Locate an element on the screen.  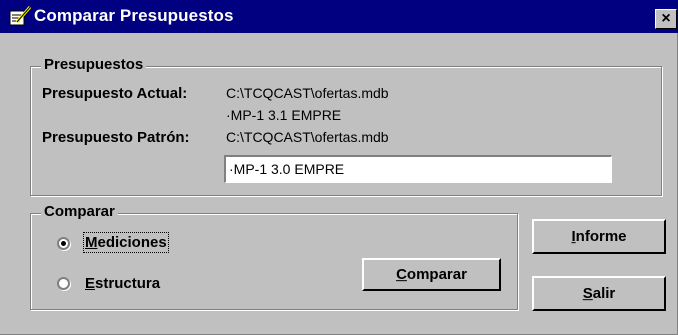
informe-button: Informe is located at coordinates (599, 236).